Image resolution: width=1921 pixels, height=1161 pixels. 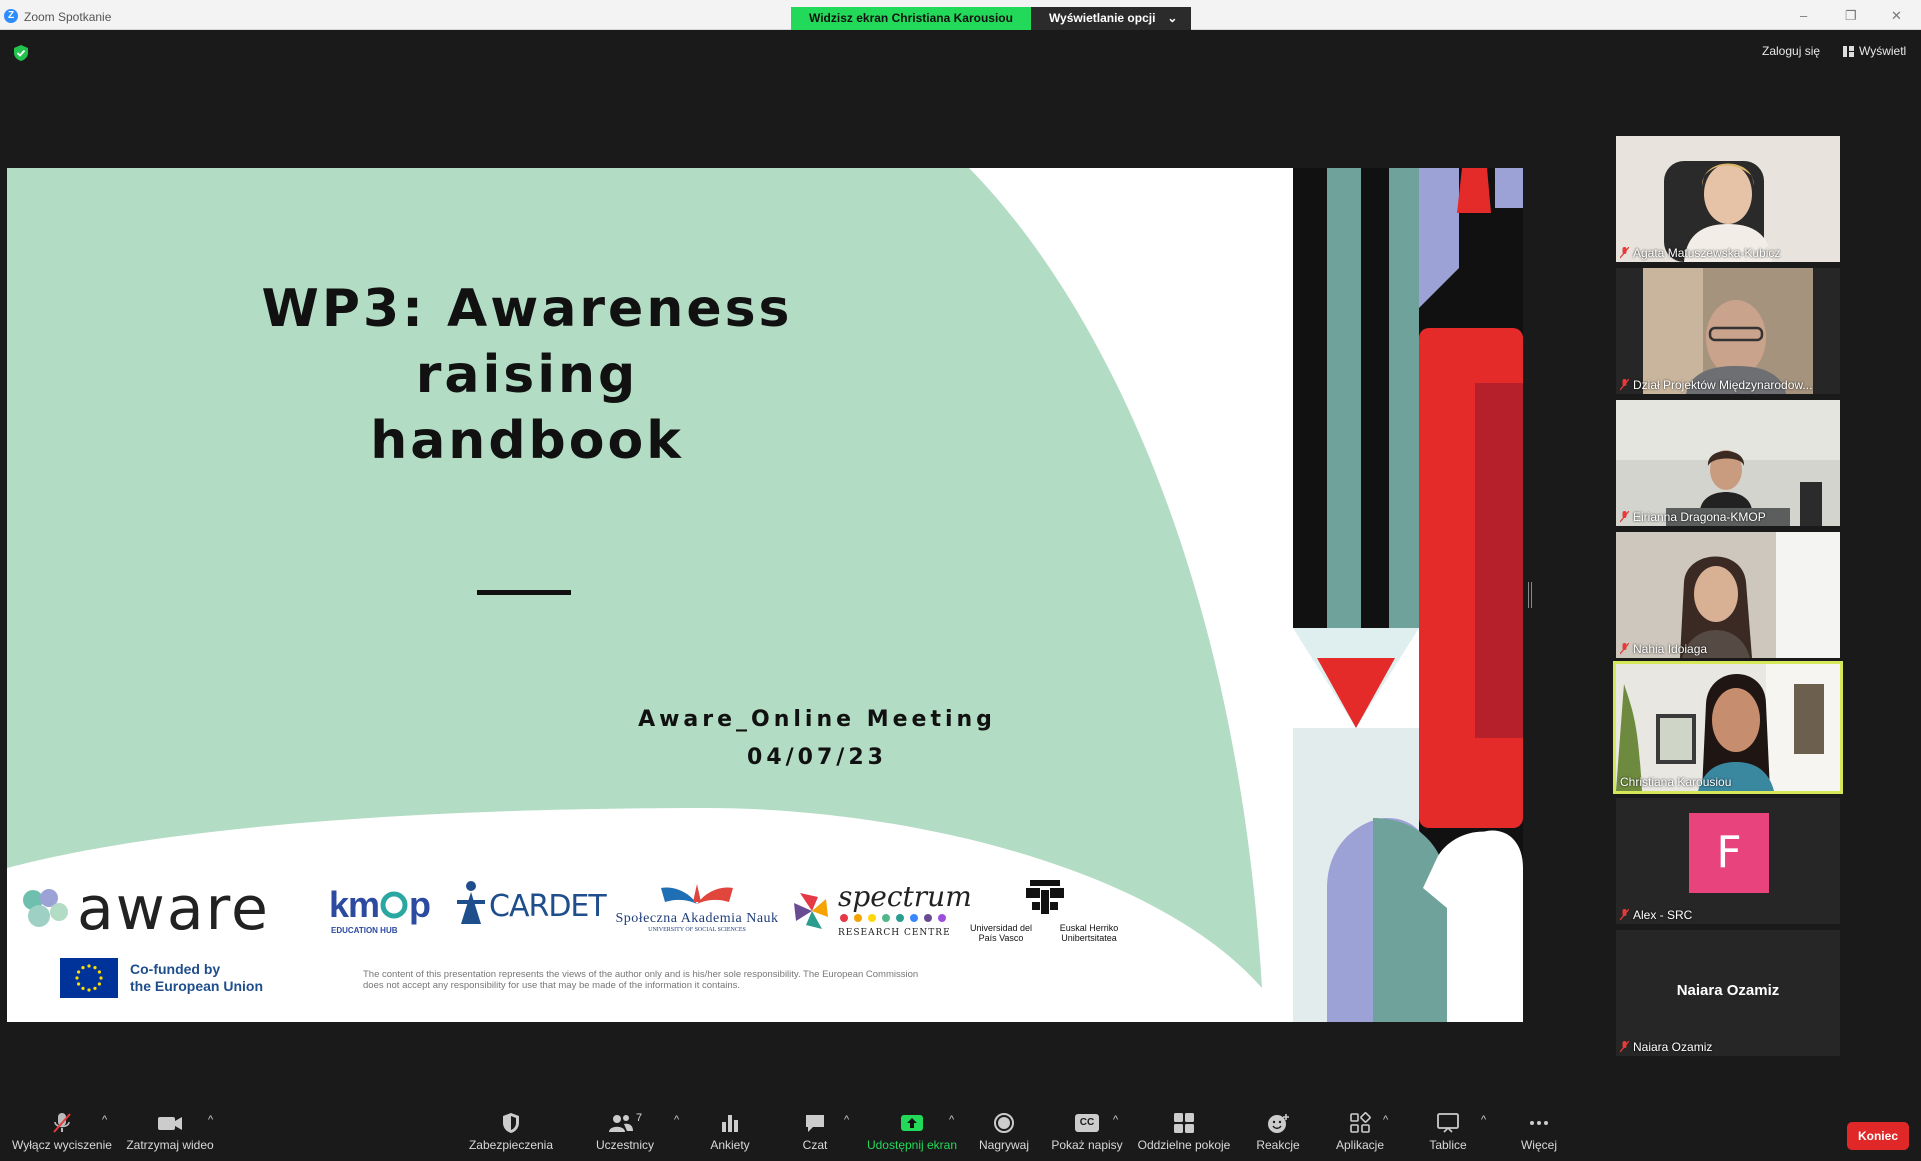 What do you see at coordinates (911, 18) in the screenshot?
I see `share-banner-label: Widzisz ekran Christiana Karousiou` at bounding box center [911, 18].